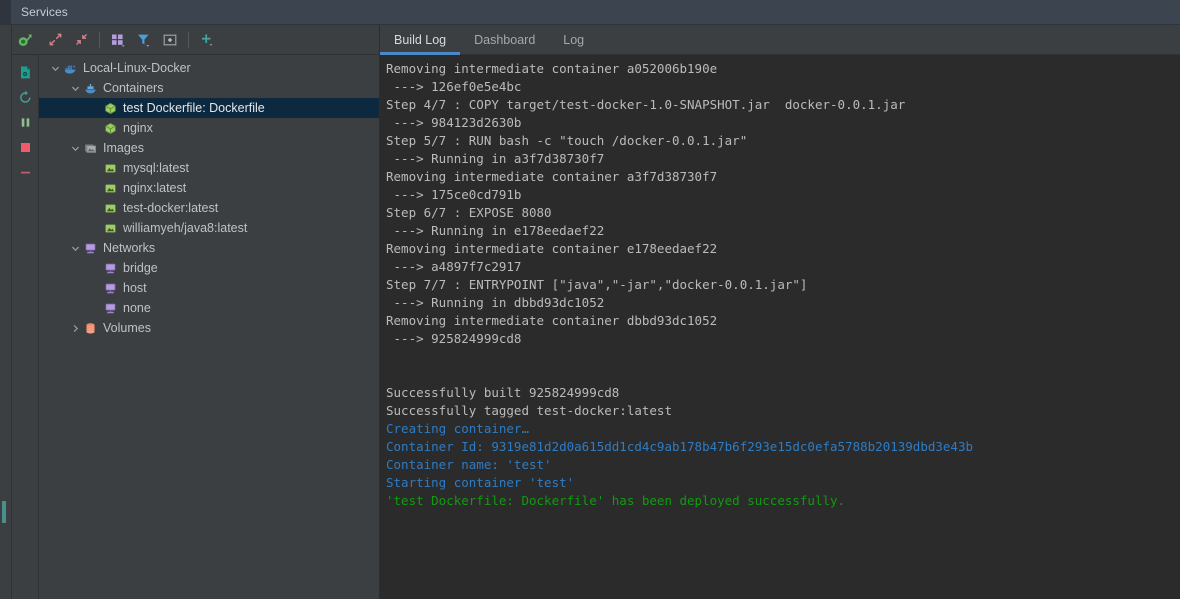  What do you see at coordinates (144, 40) in the screenshot?
I see `filter-icon` at bounding box center [144, 40].